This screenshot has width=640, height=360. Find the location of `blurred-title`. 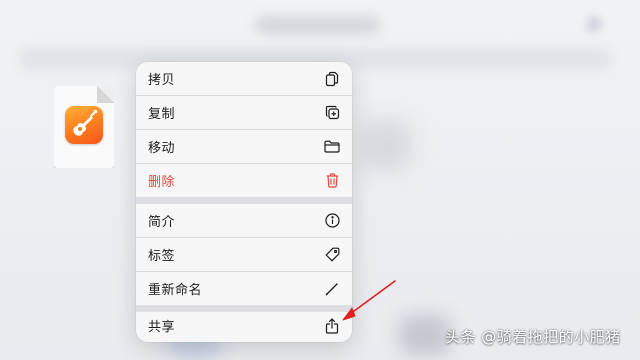

blurred-title is located at coordinates (317, 25).